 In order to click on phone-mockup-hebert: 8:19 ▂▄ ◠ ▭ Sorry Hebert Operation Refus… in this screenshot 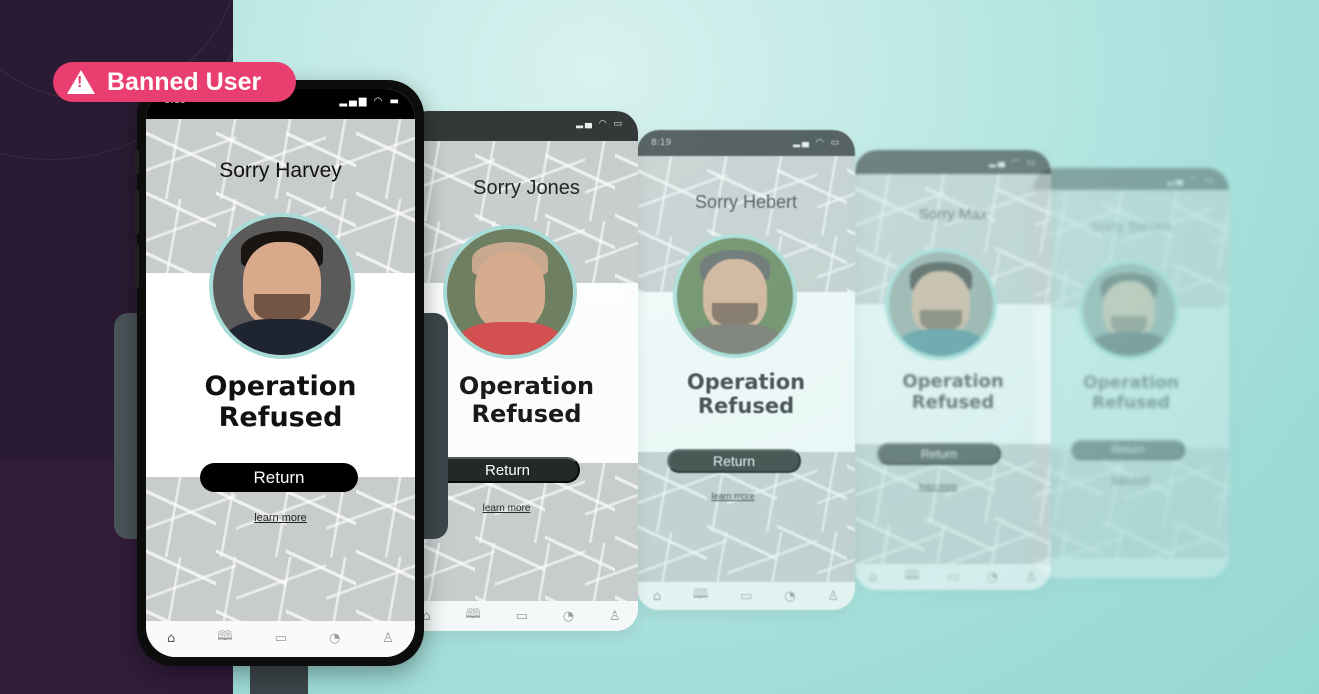, I will do `click(746, 370)`.